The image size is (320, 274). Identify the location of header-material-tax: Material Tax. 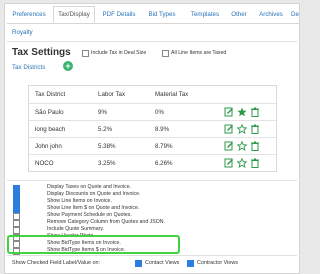
(172, 94).